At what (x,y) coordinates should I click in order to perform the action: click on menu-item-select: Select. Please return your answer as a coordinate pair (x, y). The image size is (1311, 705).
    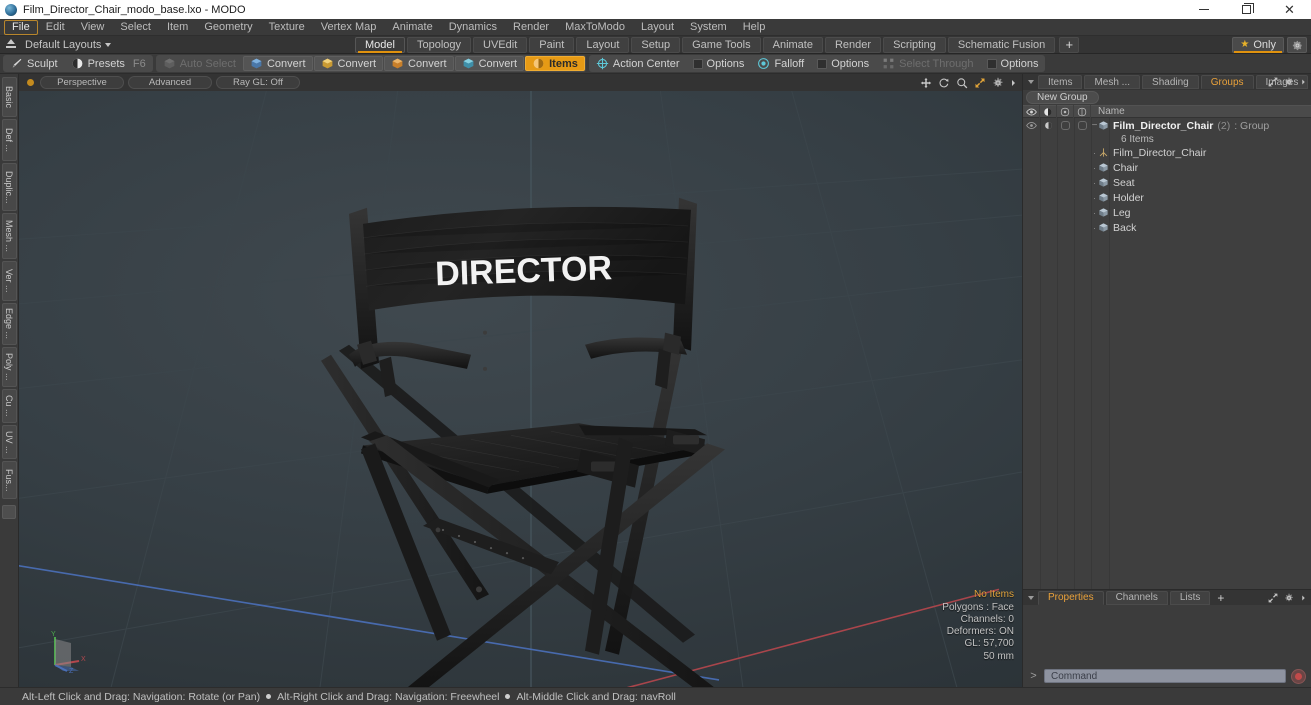
    Looking at the image, I should click on (135, 27).